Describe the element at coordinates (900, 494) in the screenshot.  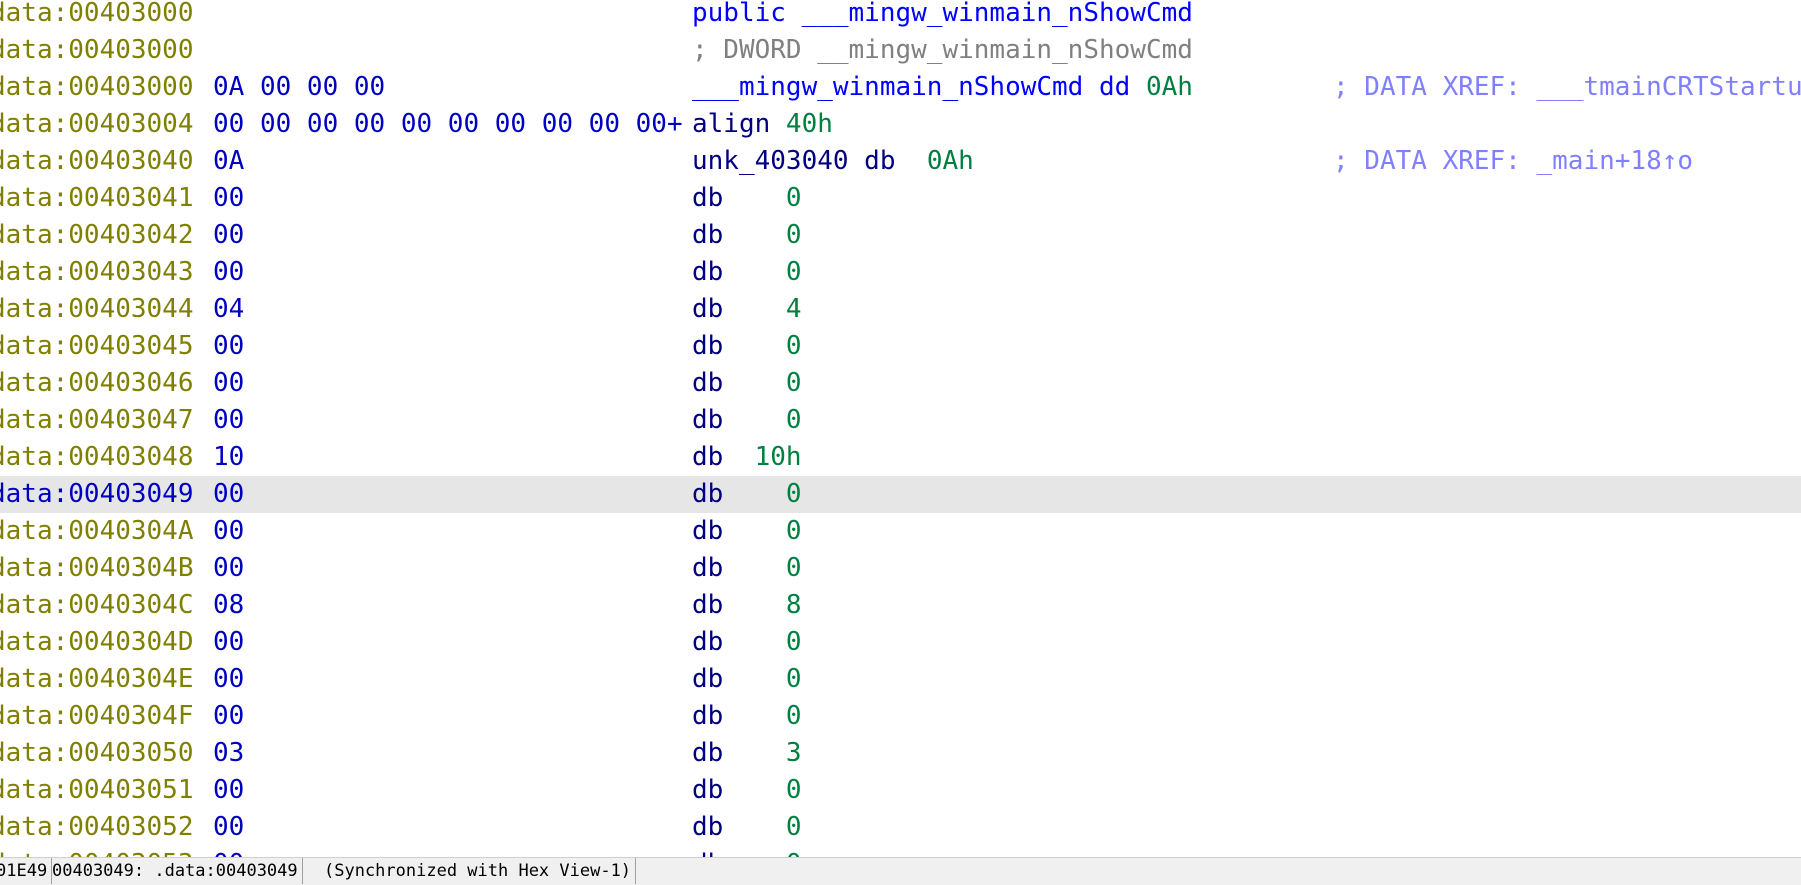
I see `listing-line-selected: data:00403049 00 db 0` at that location.